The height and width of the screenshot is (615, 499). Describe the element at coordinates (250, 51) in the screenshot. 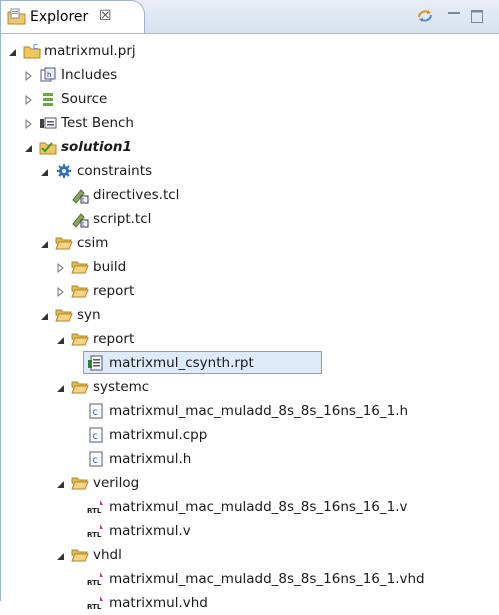

I see `tree-item-project: C matrixmul.prj` at that location.